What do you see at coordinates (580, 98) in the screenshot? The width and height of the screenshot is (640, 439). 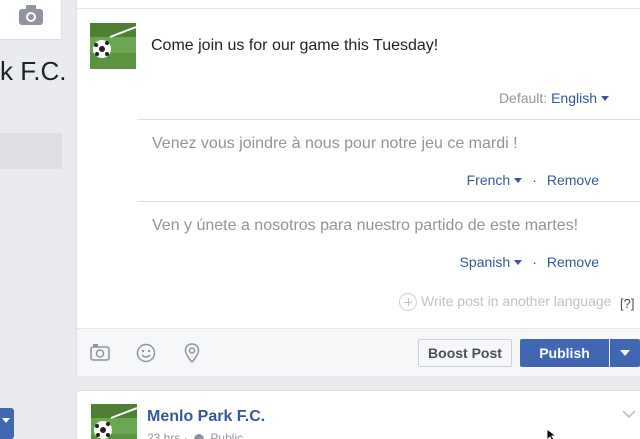 I see `default-language-select: English` at bounding box center [580, 98].